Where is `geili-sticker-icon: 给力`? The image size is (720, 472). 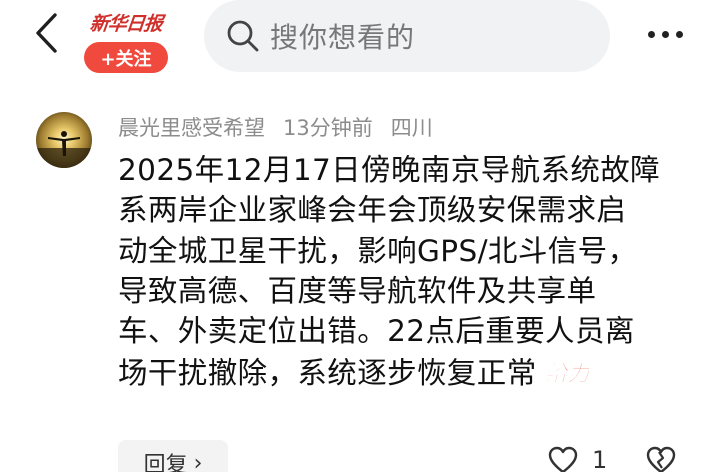
geili-sticker-icon: 给力 is located at coordinates (566, 374).